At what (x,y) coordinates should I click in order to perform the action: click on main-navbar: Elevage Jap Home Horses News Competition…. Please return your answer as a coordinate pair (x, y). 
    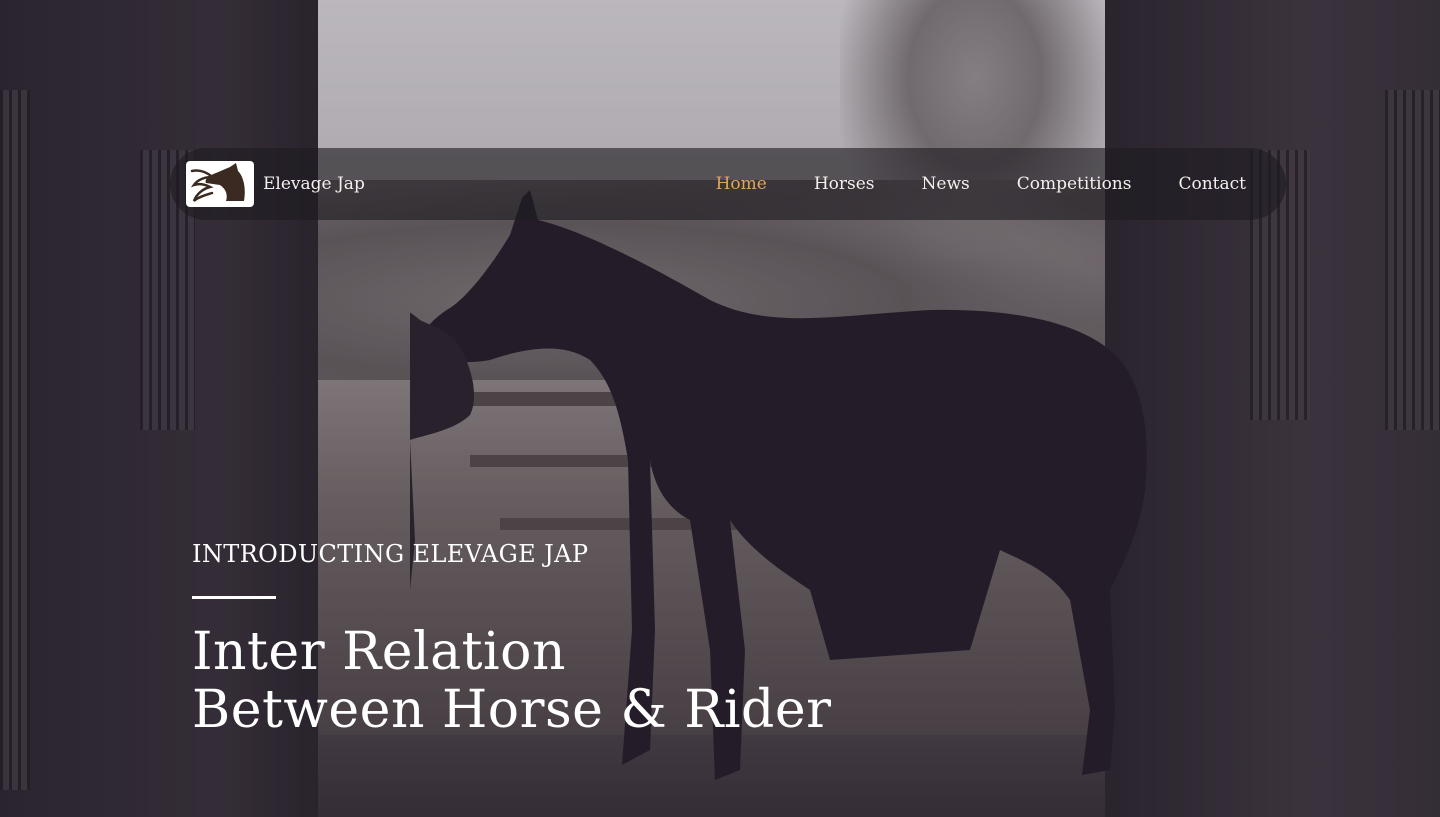
    Looking at the image, I should click on (728, 184).